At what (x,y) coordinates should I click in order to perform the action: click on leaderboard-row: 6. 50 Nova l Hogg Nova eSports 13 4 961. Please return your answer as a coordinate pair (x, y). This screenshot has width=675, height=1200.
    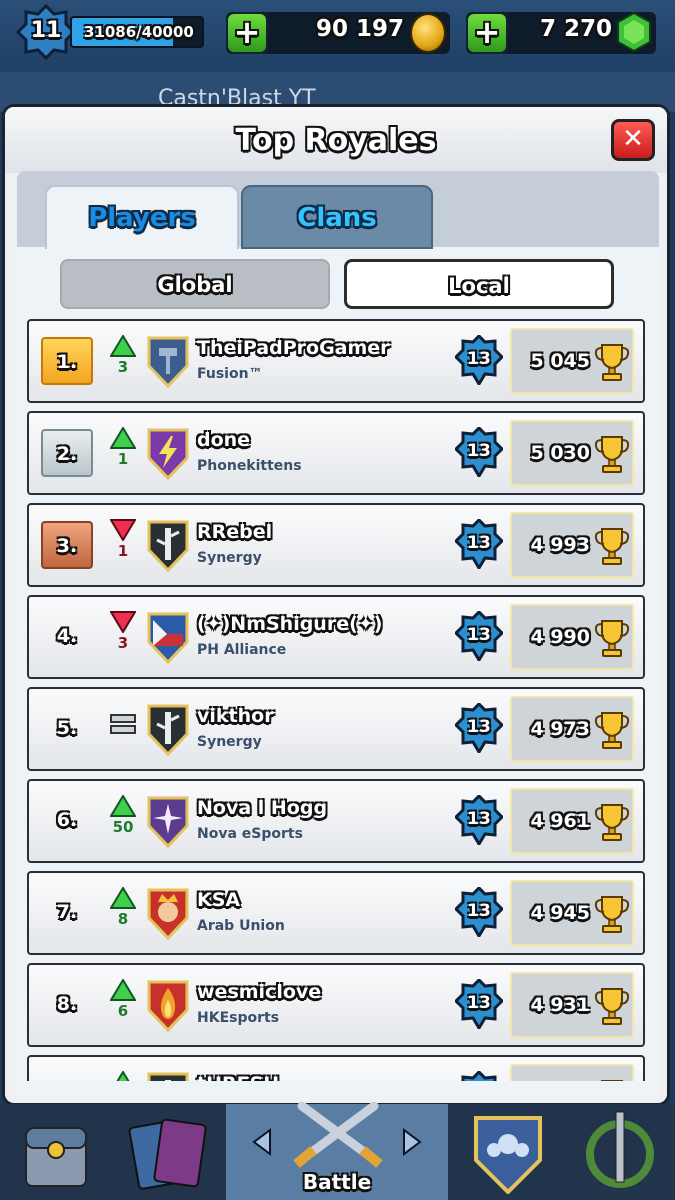
    Looking at the image, I should click on (336, 821).